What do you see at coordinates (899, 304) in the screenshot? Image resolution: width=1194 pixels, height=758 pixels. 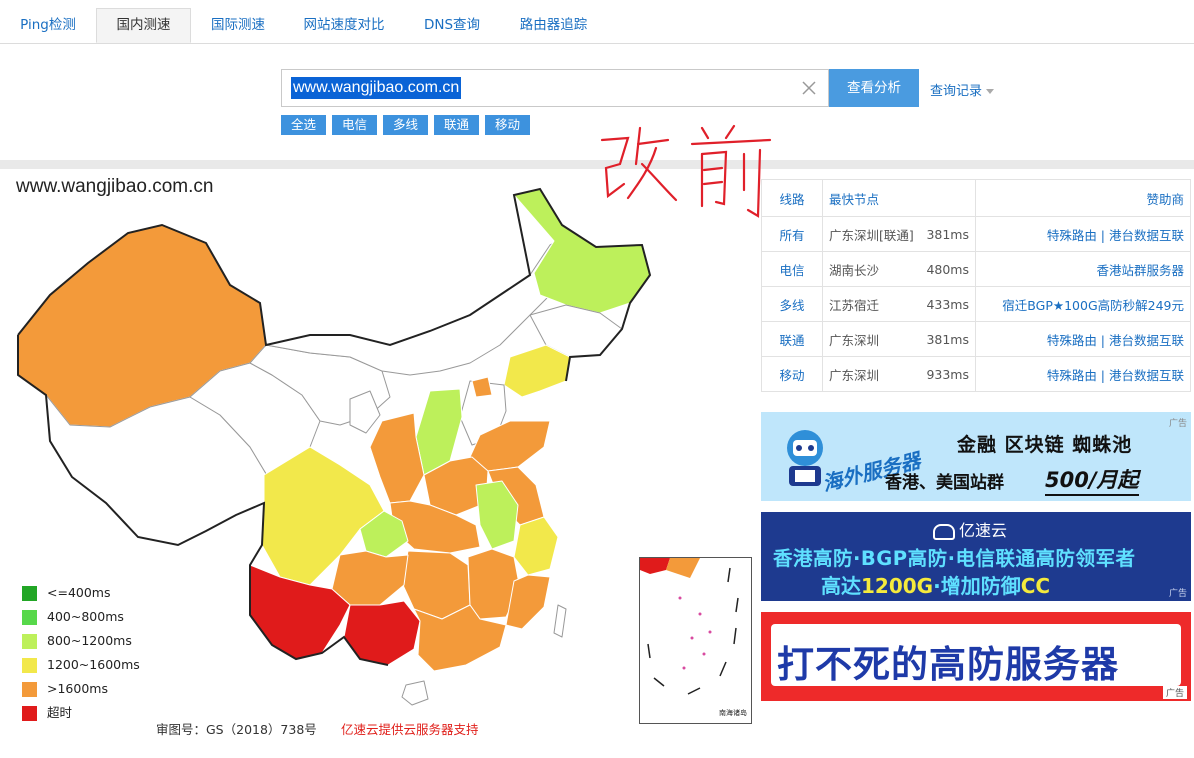 I see `row-node: 江苏宿迁 433ms` at bounding box center [899, 304].